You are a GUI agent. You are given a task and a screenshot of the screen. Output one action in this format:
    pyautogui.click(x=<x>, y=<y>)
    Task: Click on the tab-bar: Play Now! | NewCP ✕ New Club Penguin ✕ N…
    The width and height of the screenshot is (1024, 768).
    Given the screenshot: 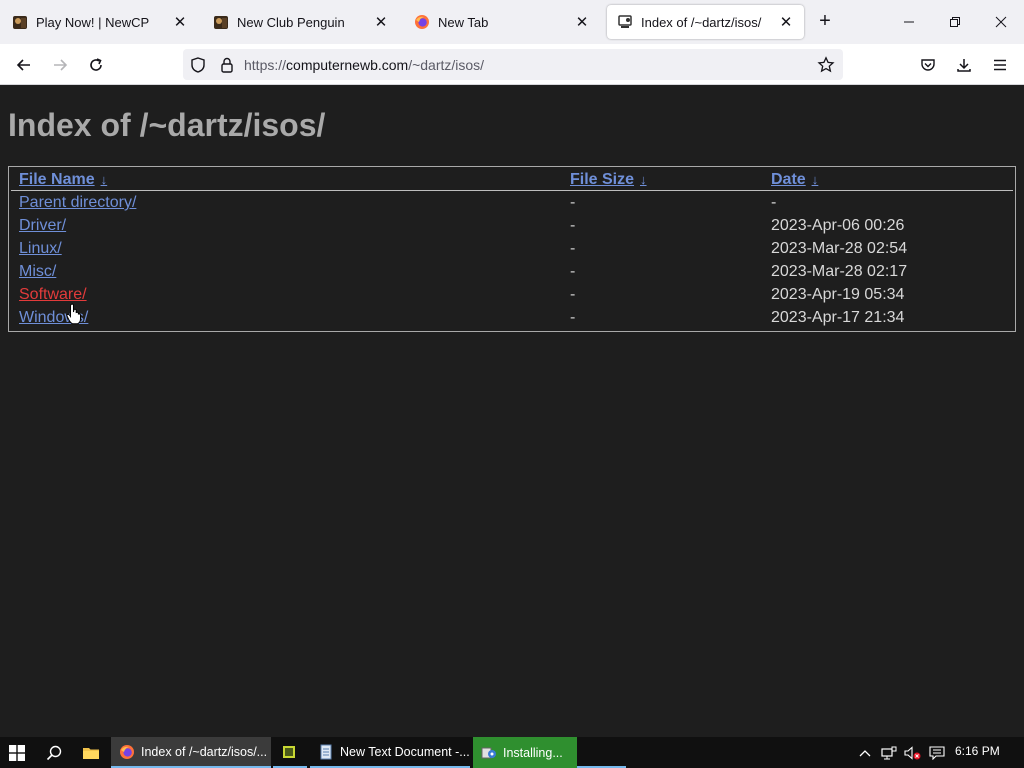 What is the action you would take?
    pyautogui.click(x=512, y=22)
    